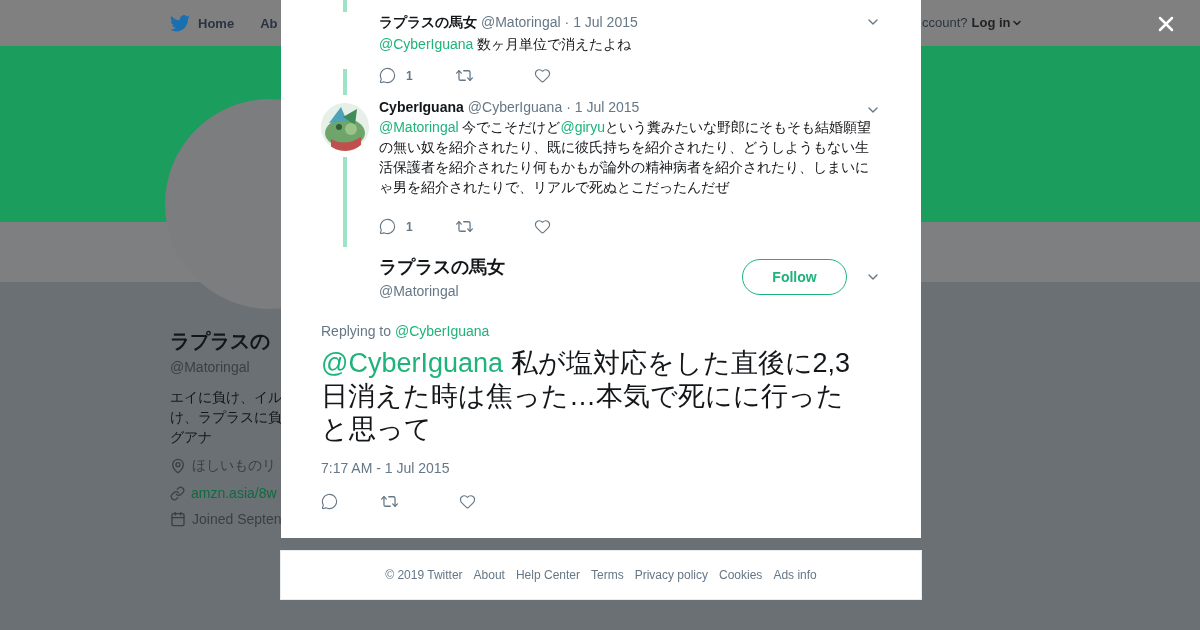 This screenshot has width=1200, height=630. I want to click on footer-link: Ads info, so click(795, 575).